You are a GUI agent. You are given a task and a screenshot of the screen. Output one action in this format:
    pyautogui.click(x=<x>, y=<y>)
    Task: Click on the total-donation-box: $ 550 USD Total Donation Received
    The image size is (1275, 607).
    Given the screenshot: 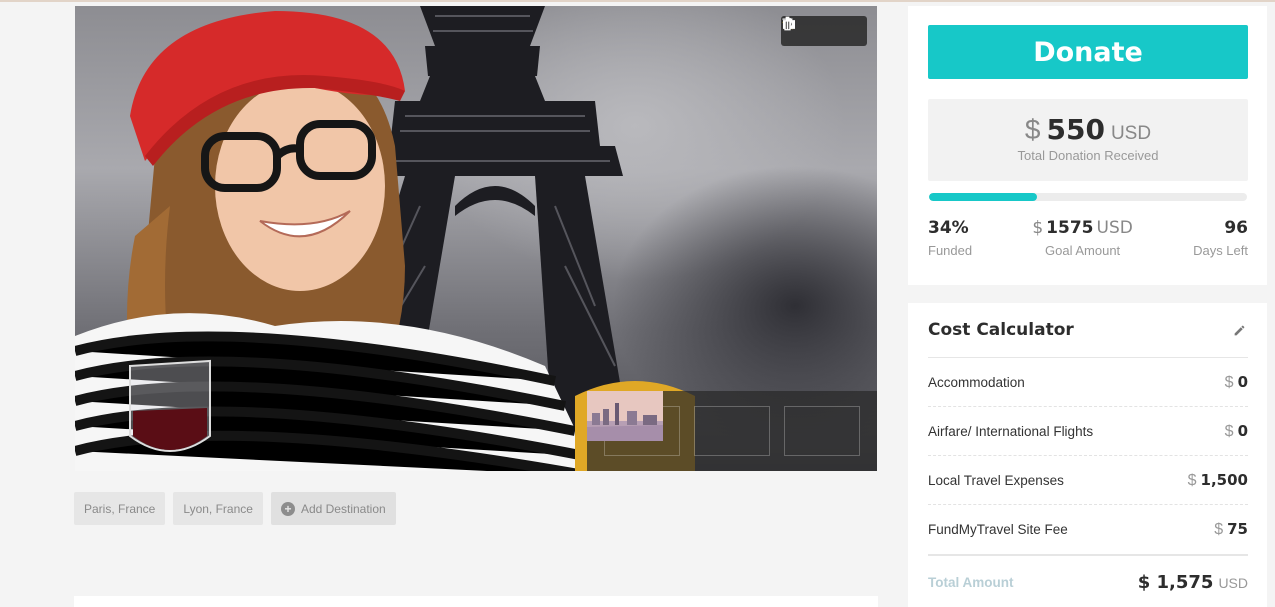 What is the action you would take?
    pyautogui.click(x=1088, y=140)
    